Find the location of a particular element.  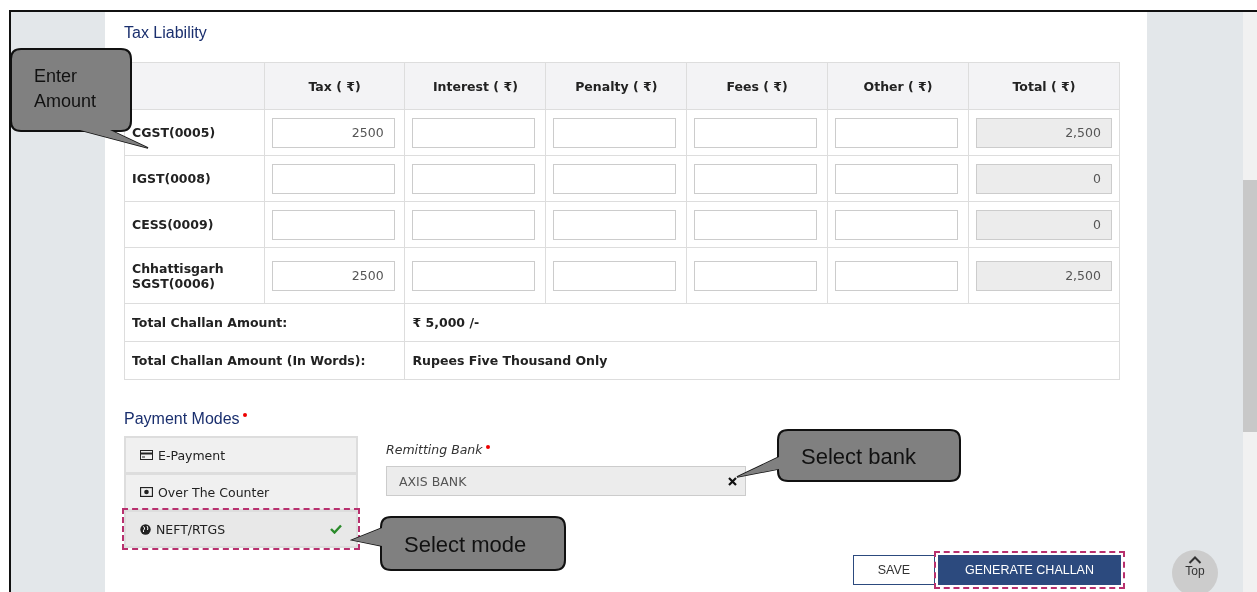

row-label: IGST(0008) is located at coordinates (171, 178).